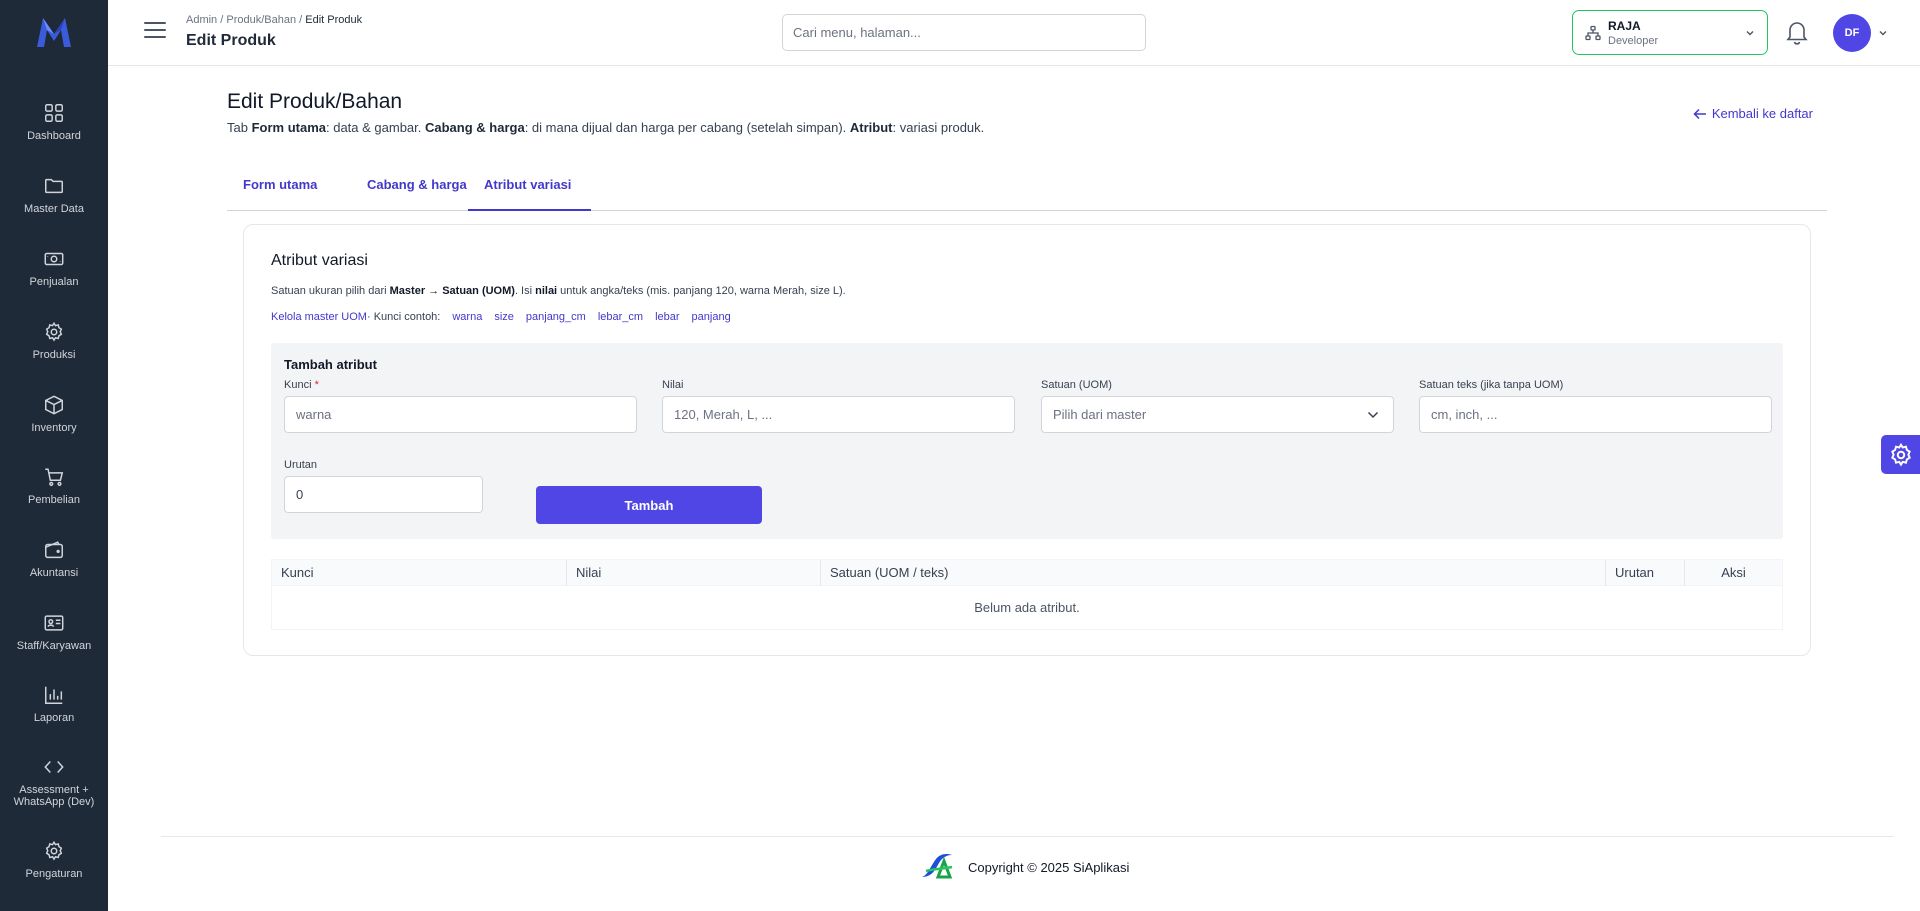  Describe the element at coordinates (1797, 32) in the screenshot. I see `notification-bell-icon` at that location.